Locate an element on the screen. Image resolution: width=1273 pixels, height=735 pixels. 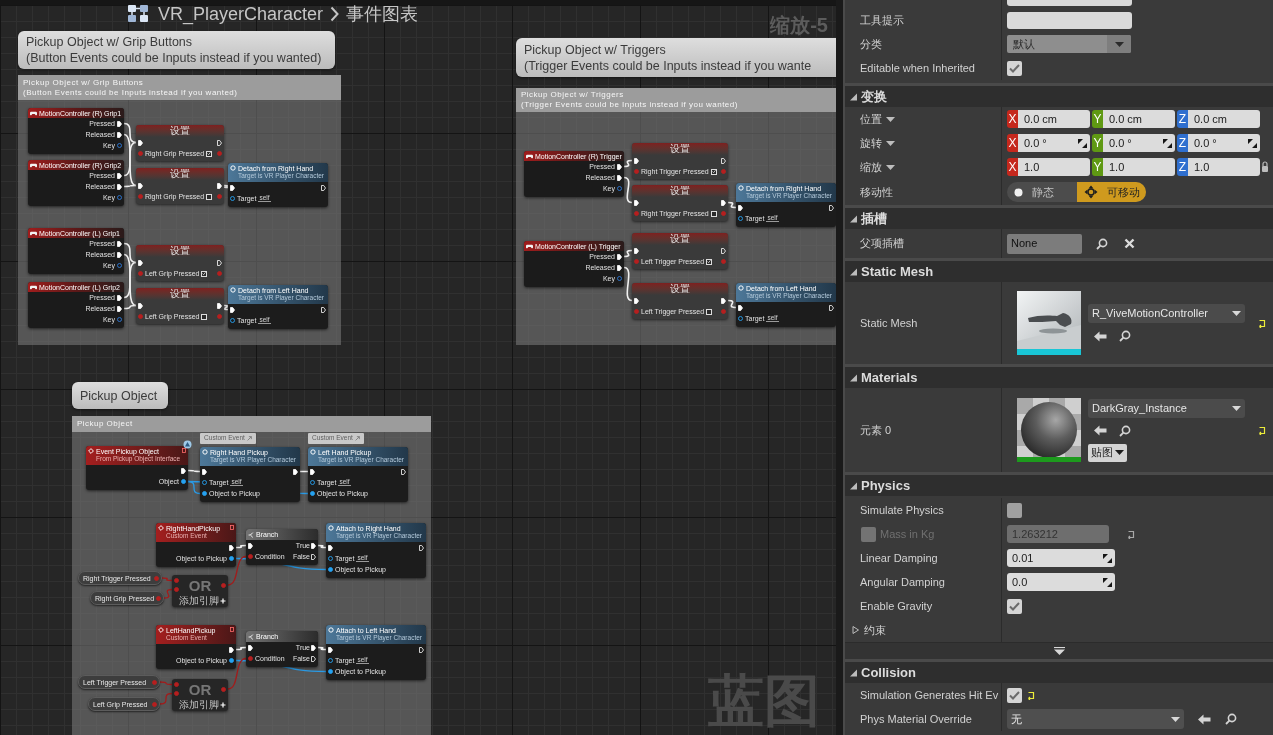
number-field: 0.0 ° is located at coordinates (1054, 143).